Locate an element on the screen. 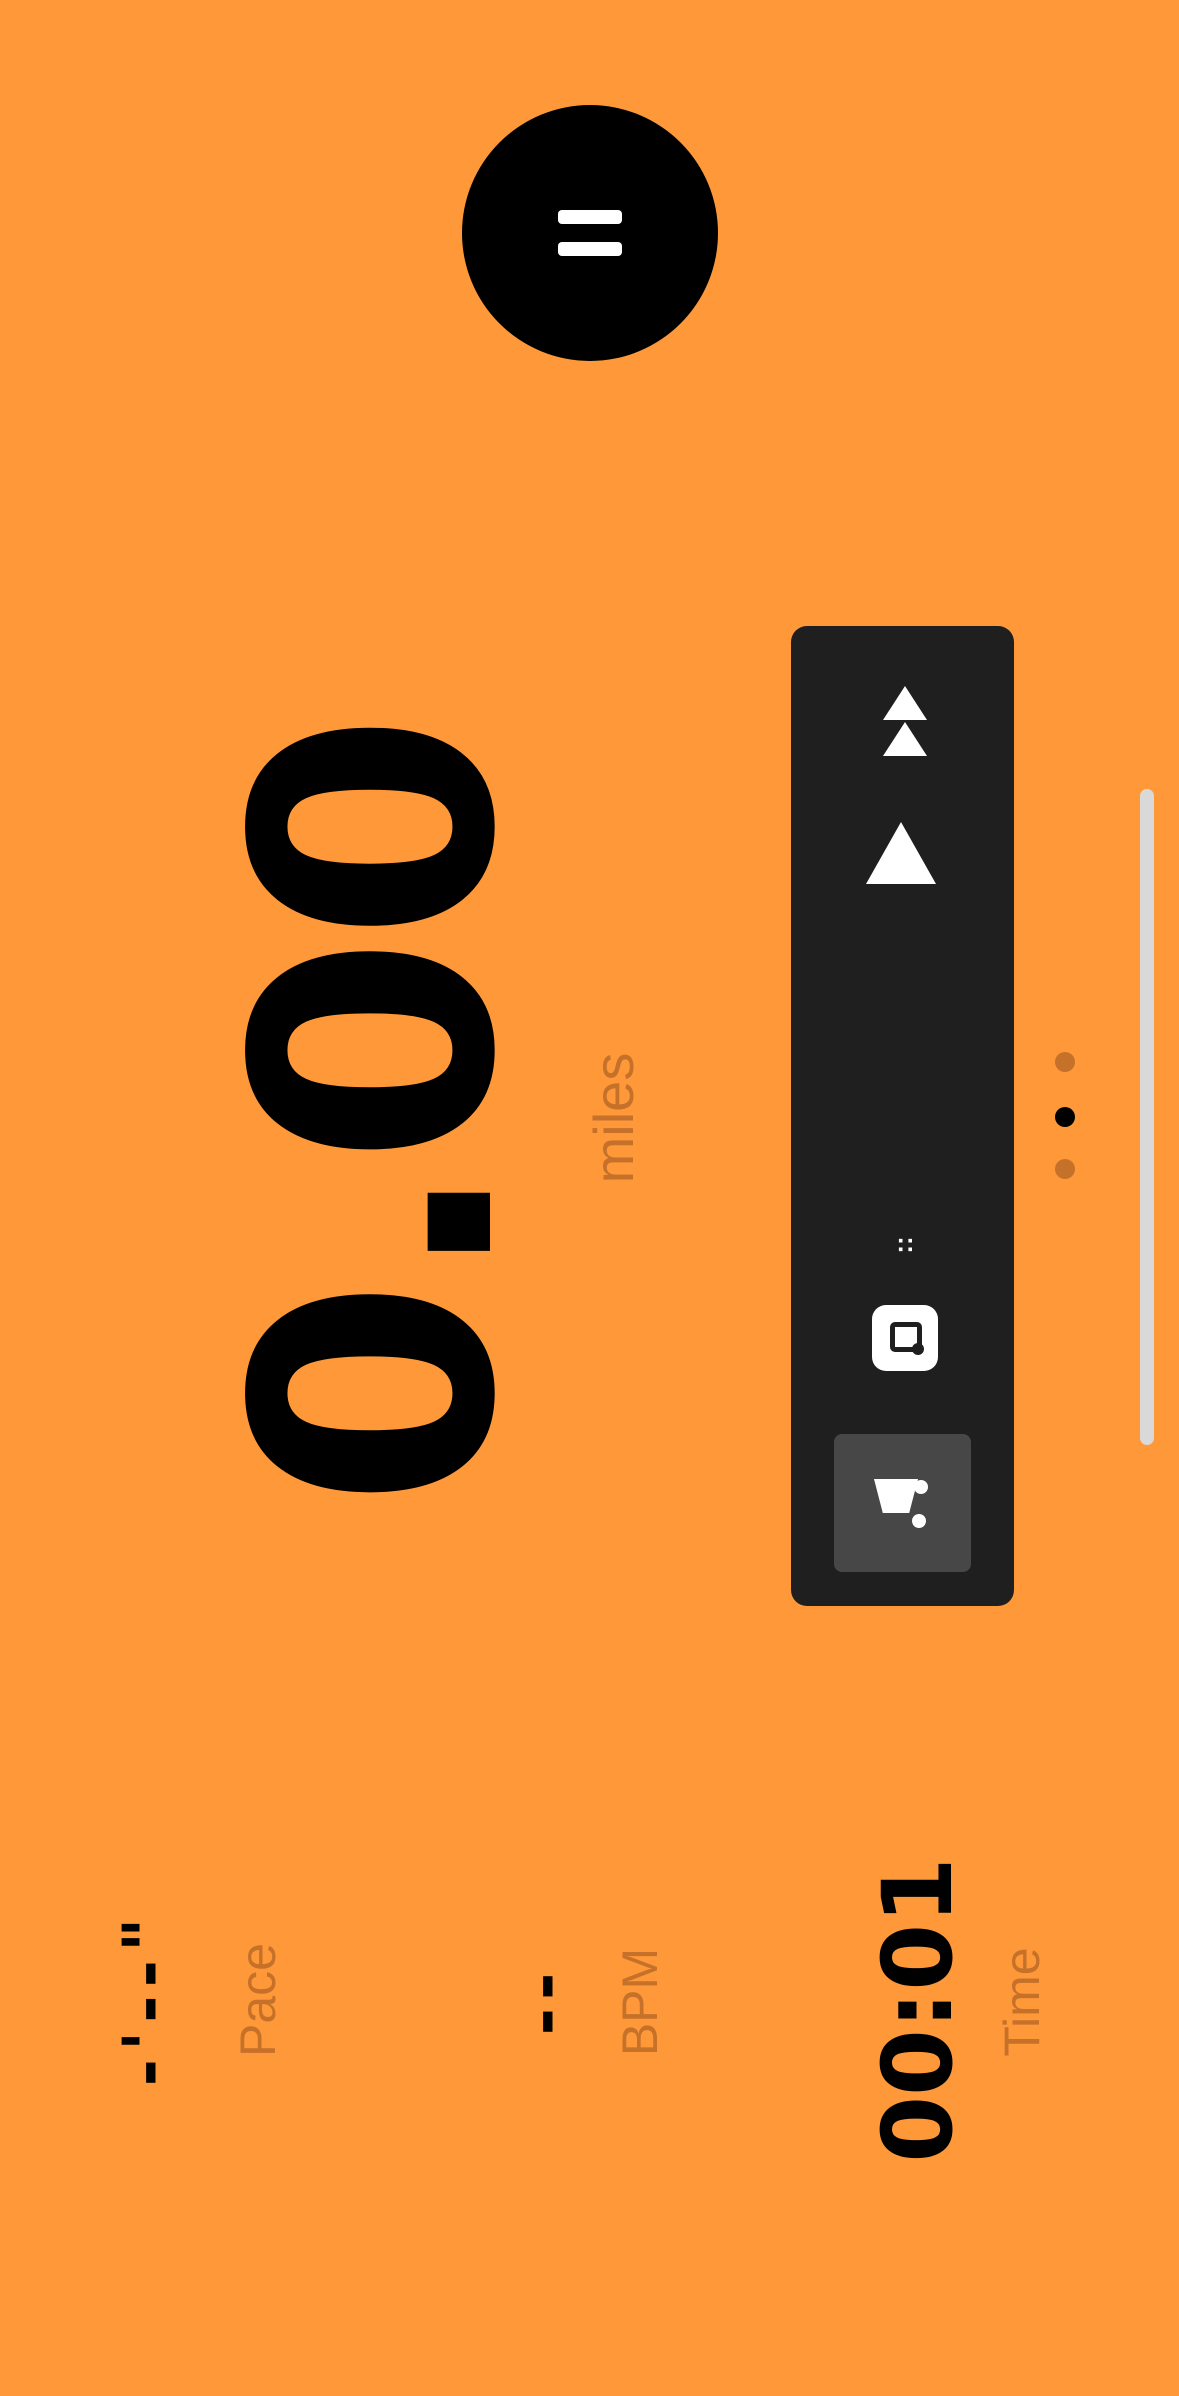  time-value: 00:01 is located at coordinates (918, 2010).